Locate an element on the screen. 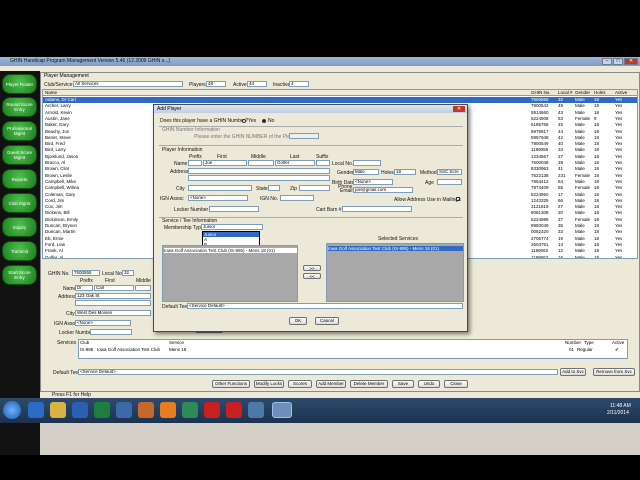  detail-address-field: 123 Oak St is located at coordinates (113, 296).